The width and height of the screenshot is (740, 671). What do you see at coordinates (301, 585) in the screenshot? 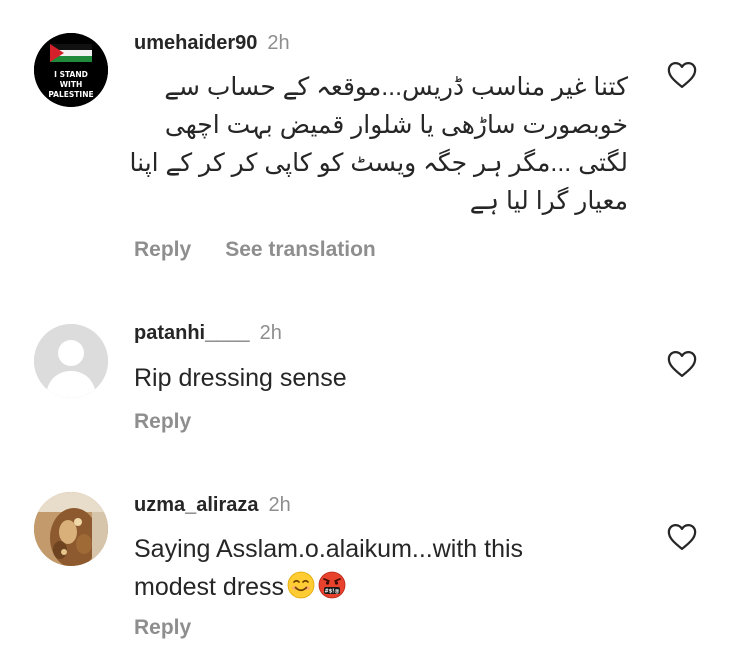
I see `smiling-face-icon` at bounding box center [301, 585].